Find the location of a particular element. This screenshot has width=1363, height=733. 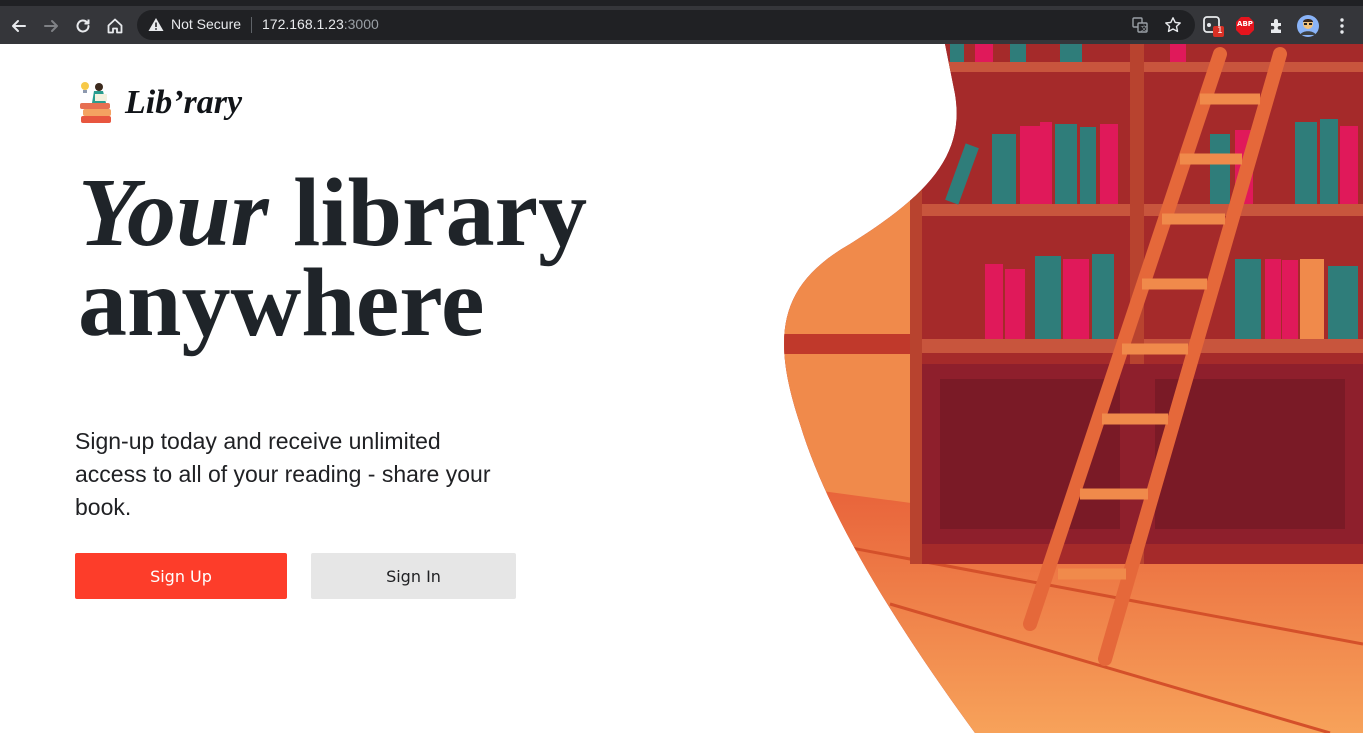

extension-badge: 1 is located at coordinates (1220, 31).